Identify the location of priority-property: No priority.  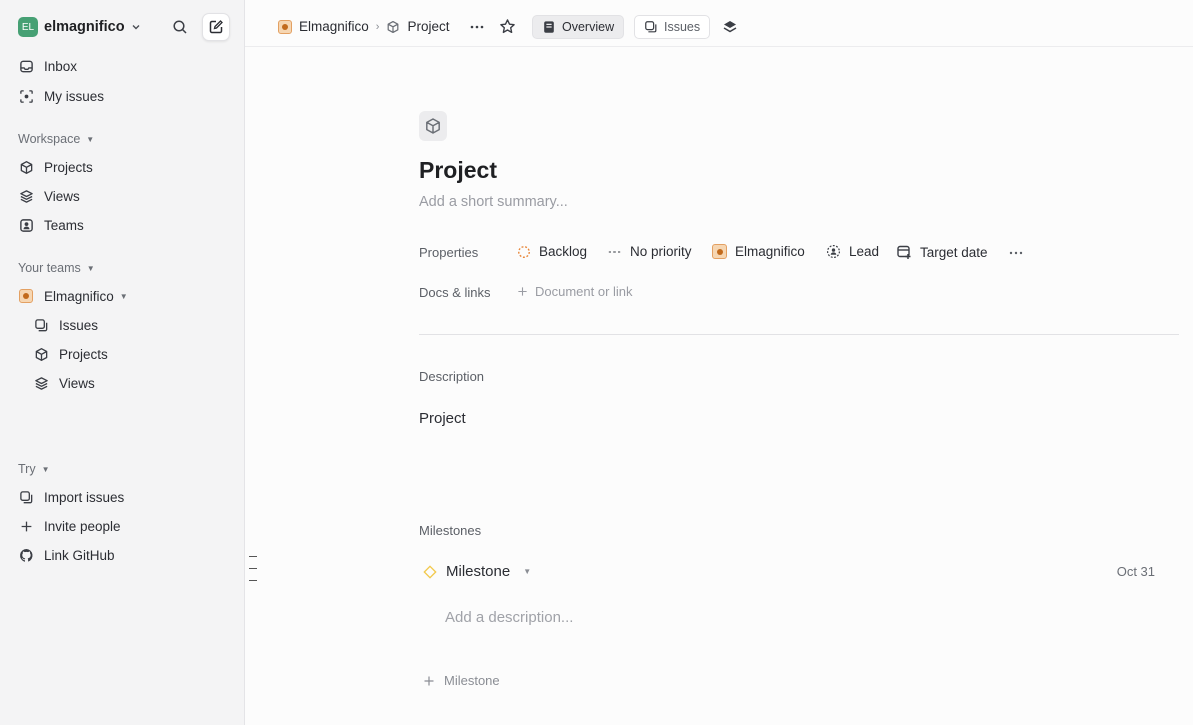
(649, 251).